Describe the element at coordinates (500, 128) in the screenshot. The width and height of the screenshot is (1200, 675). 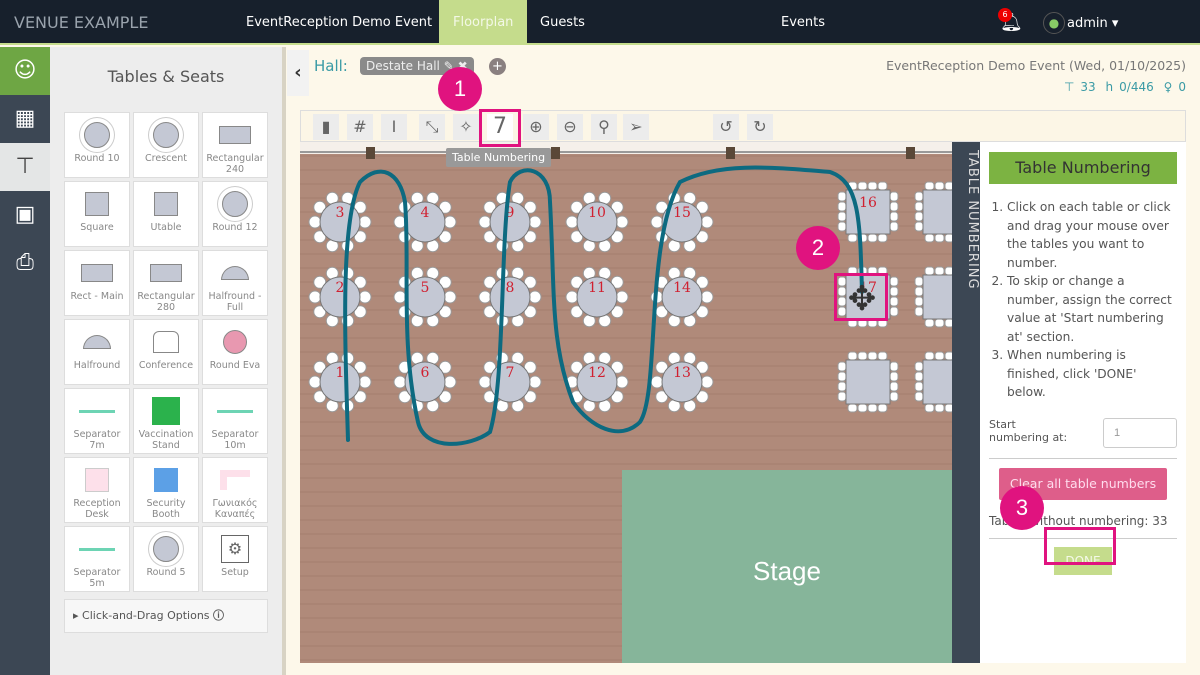
I see `highlight-numbering` at that location.